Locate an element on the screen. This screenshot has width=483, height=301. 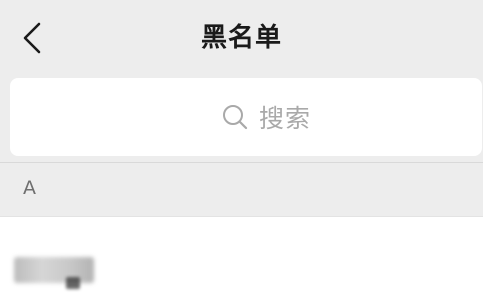
search-icon is located at coordinates (235, 117).